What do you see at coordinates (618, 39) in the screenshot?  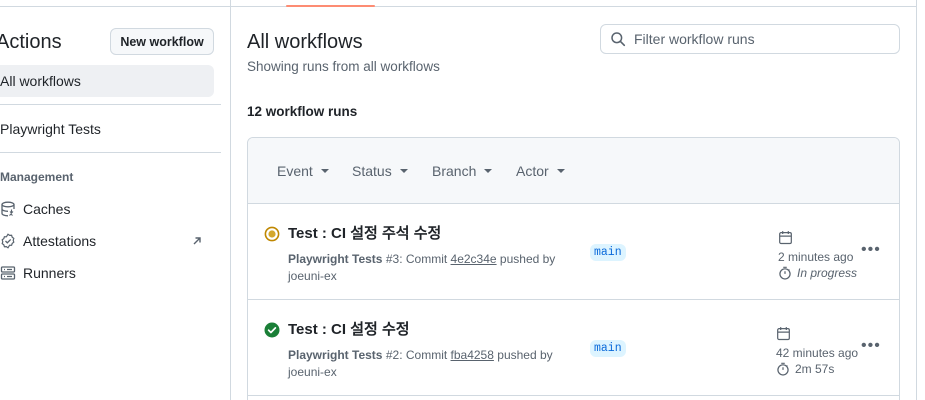 I see `search-icon` at bounding box center [618, 39].